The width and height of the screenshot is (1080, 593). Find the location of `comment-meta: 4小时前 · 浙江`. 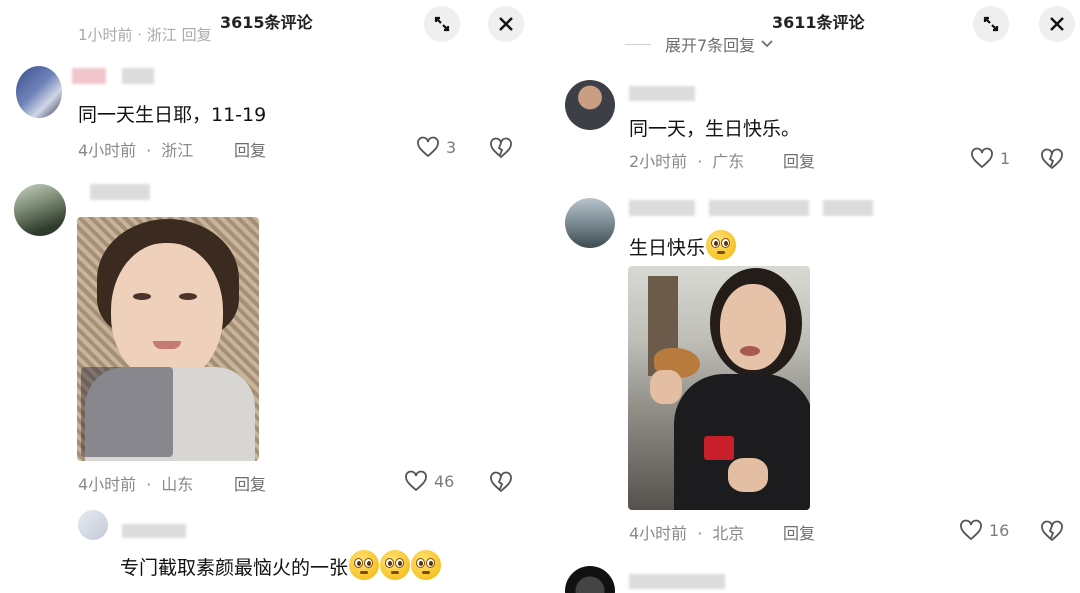

comment-meta: 4小时前 · 浙江 is located at coordinates (136, 150).